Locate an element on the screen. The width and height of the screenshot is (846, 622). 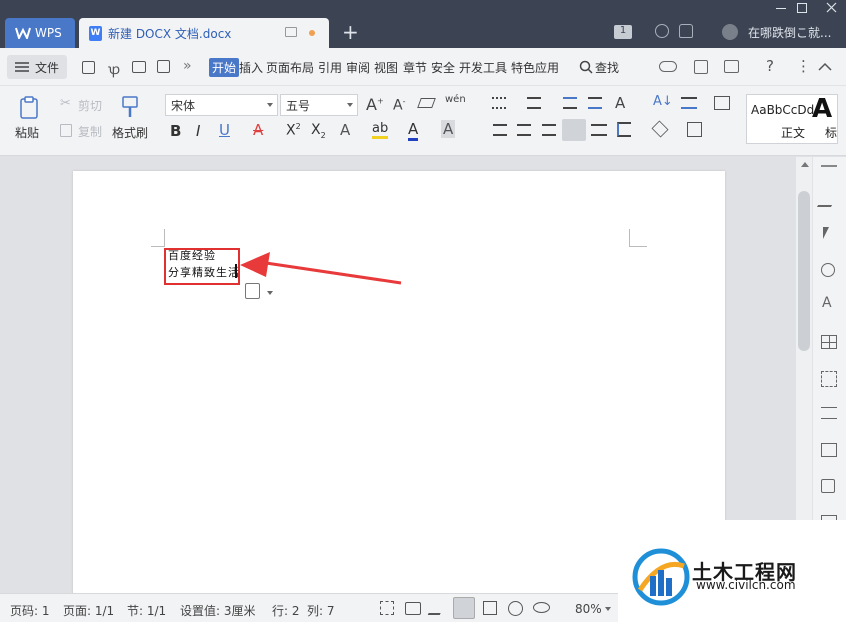
search-icon is located at coordinates (586, 67).